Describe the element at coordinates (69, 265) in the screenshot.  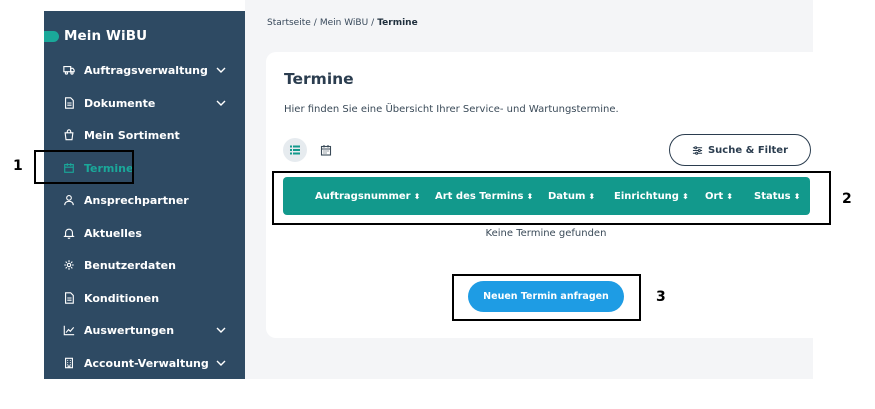
I see `settings-icon` at that location.